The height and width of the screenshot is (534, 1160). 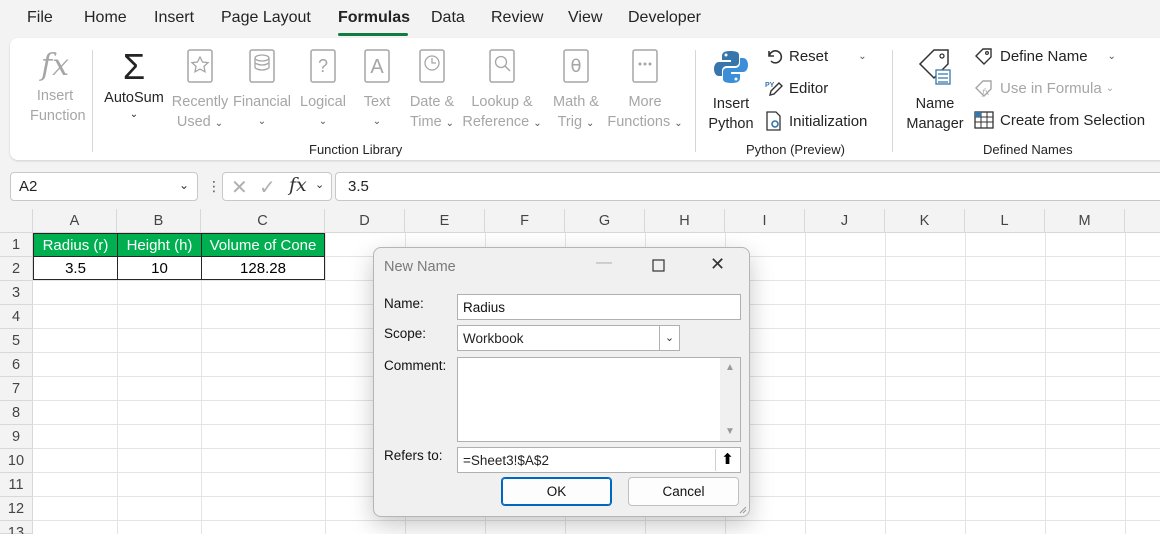 What do you see at coordinates (16, 317) in the screenshot?
I see `row-header-4: 4` at bounding box center [16, 317].